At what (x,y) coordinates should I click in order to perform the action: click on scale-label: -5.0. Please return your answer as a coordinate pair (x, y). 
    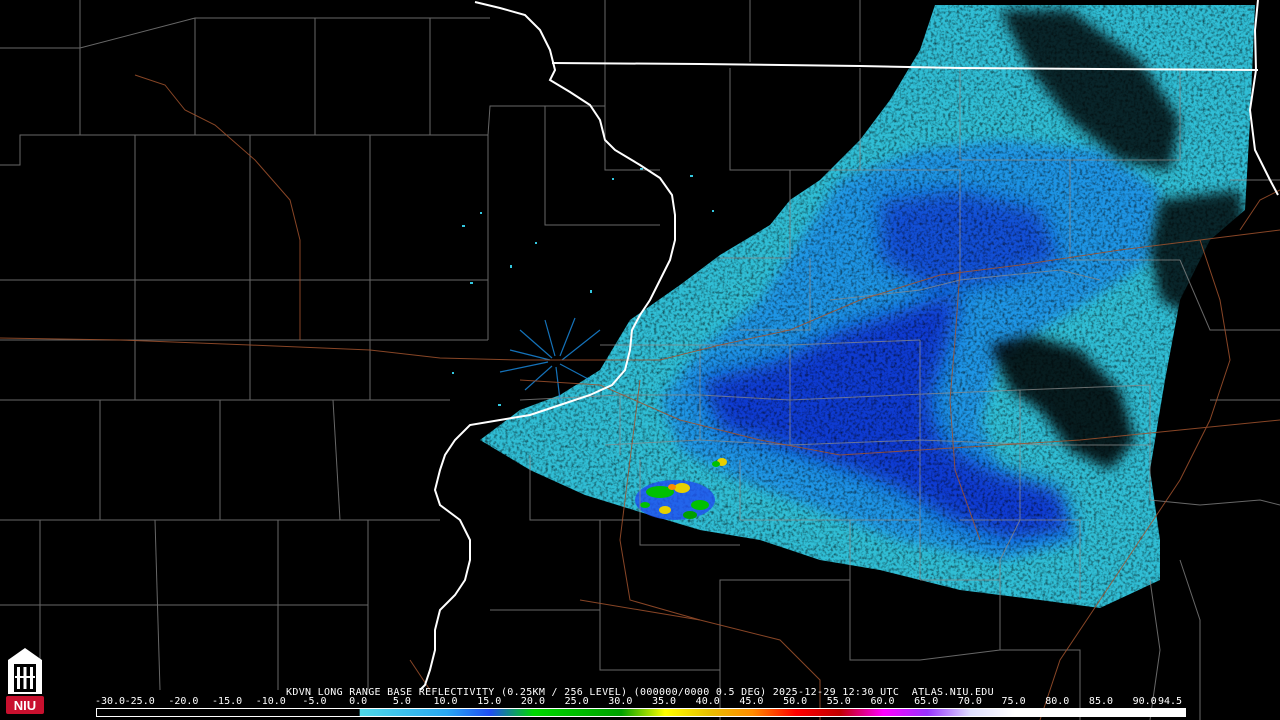
    Looking at the image, I should click on (314, 701).